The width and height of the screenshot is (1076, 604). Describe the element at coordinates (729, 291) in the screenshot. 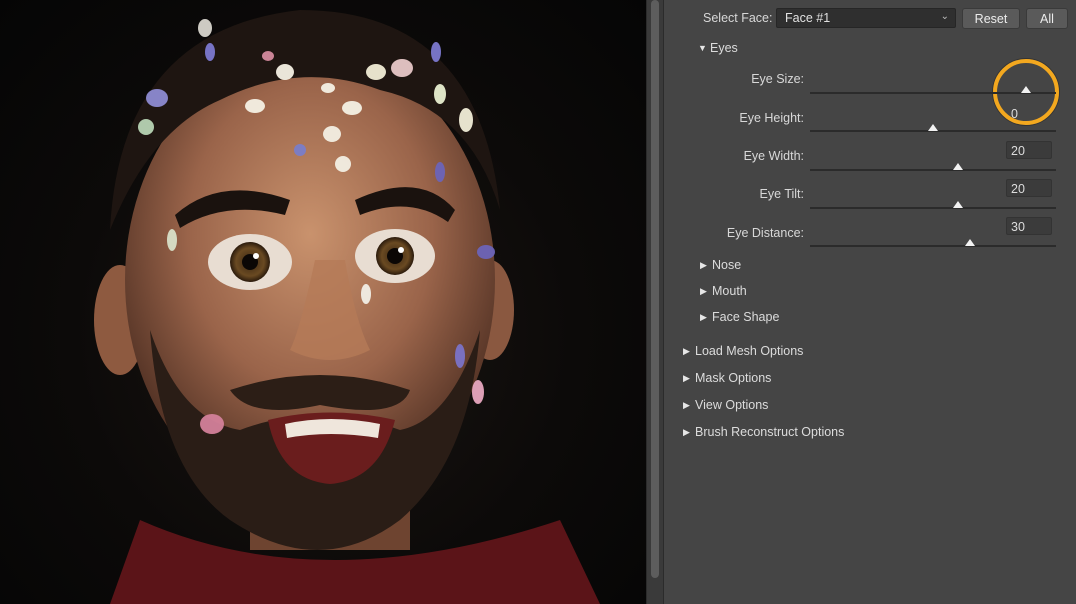

I see `mouth-section-heading: Mouth` at that location.